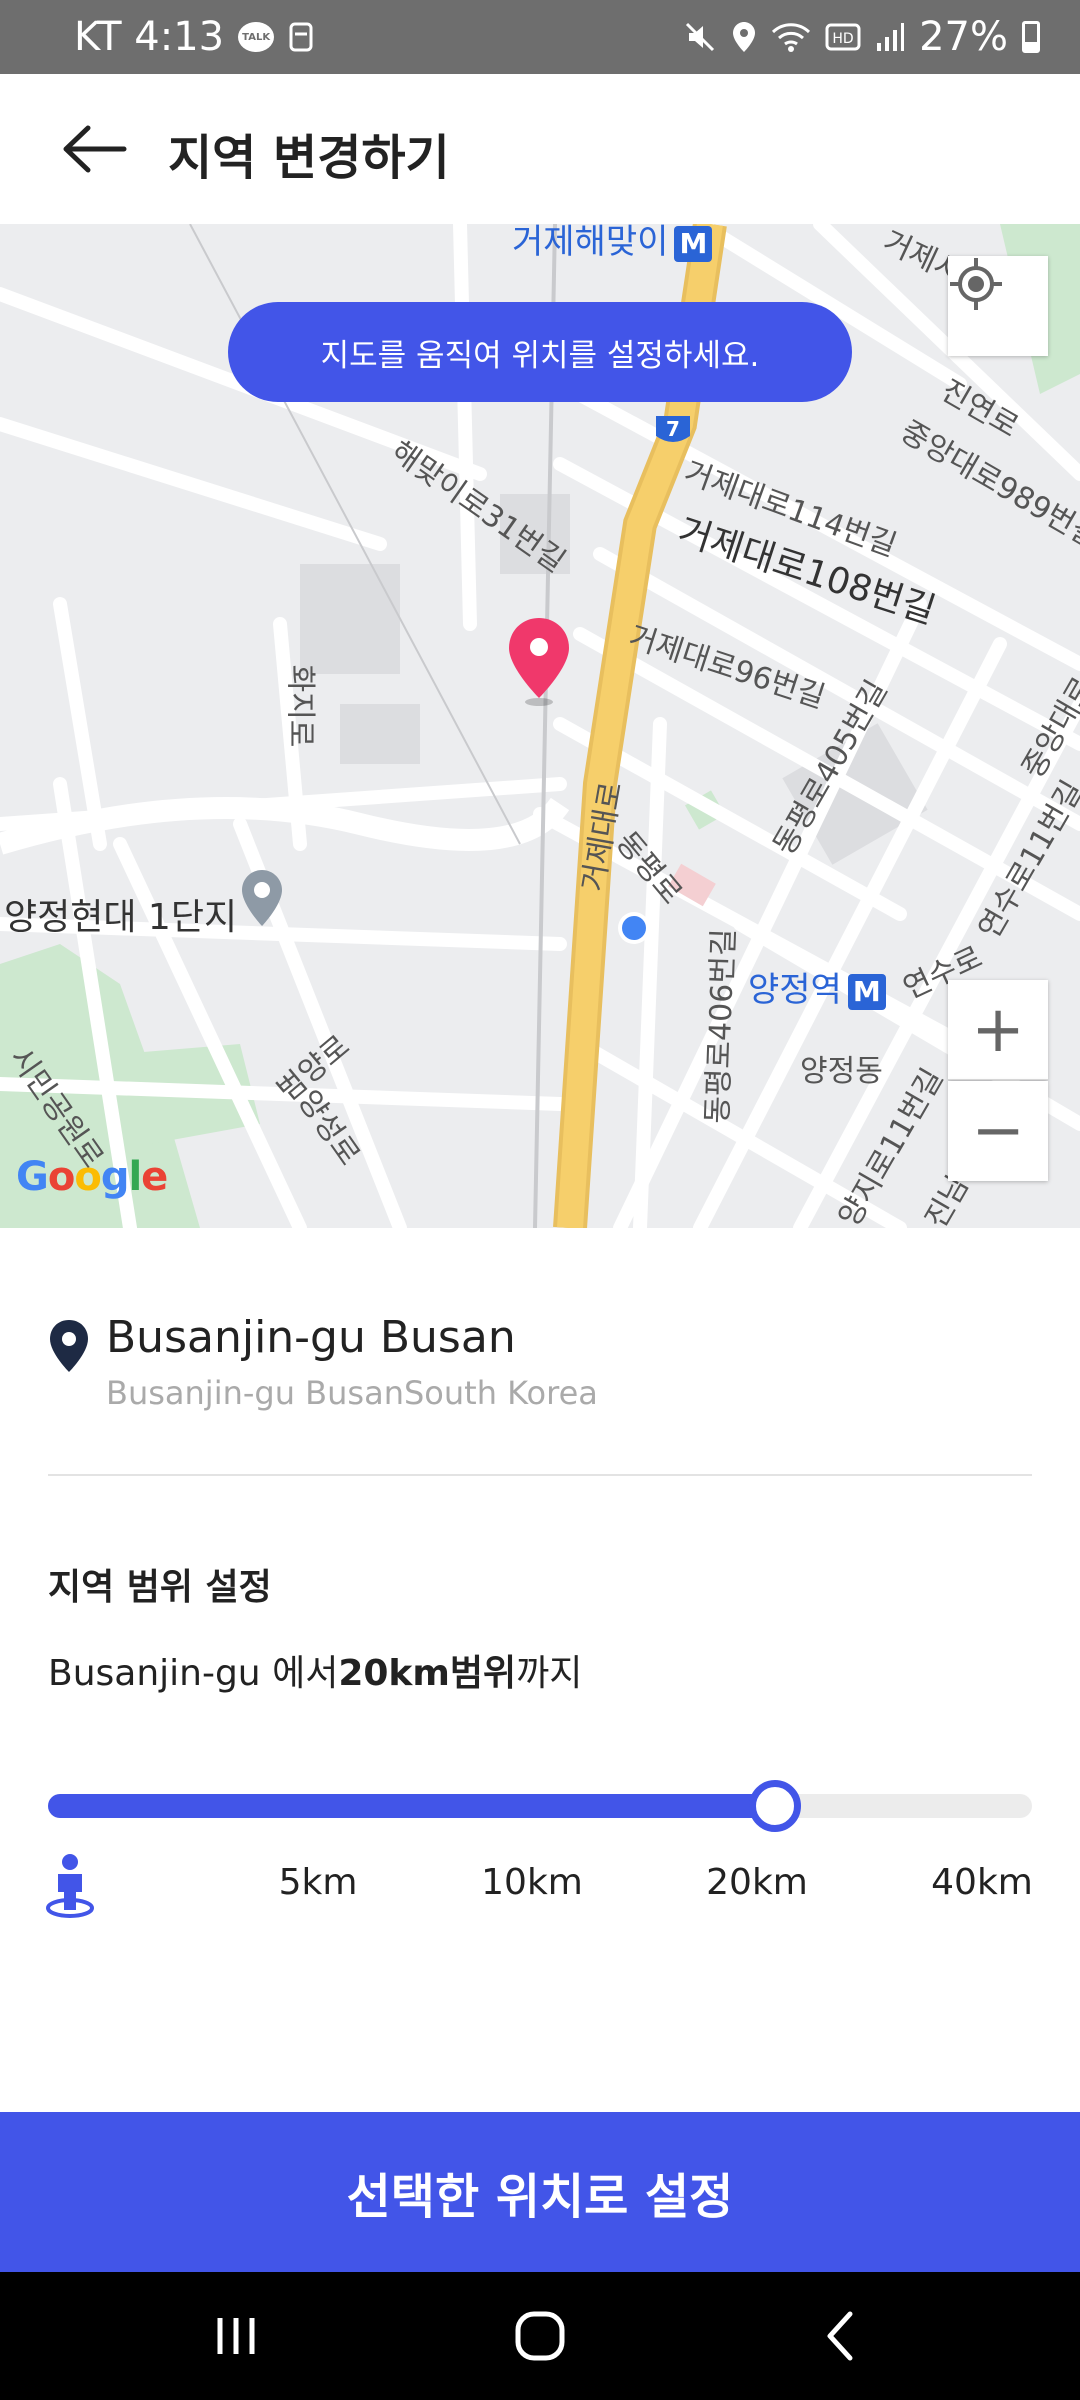 The height and width of the screenshot is (2400, 1080). I want to click on selected-location-pin-icon, so click(539, 662).